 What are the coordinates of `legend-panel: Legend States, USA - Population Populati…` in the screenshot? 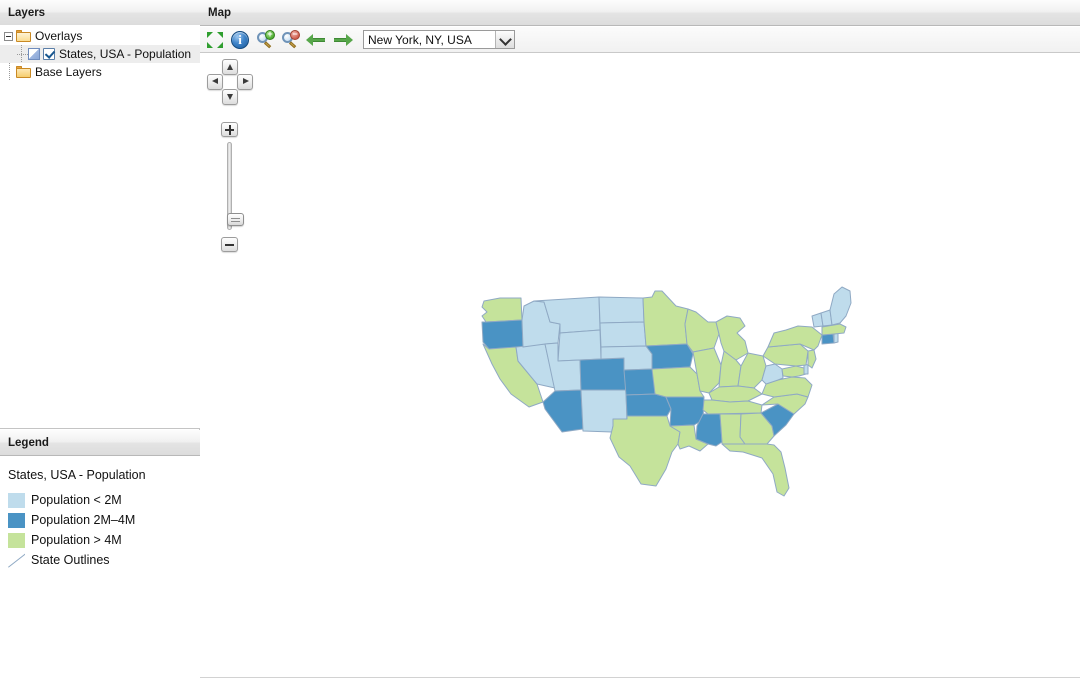 It's located at (100, 554).